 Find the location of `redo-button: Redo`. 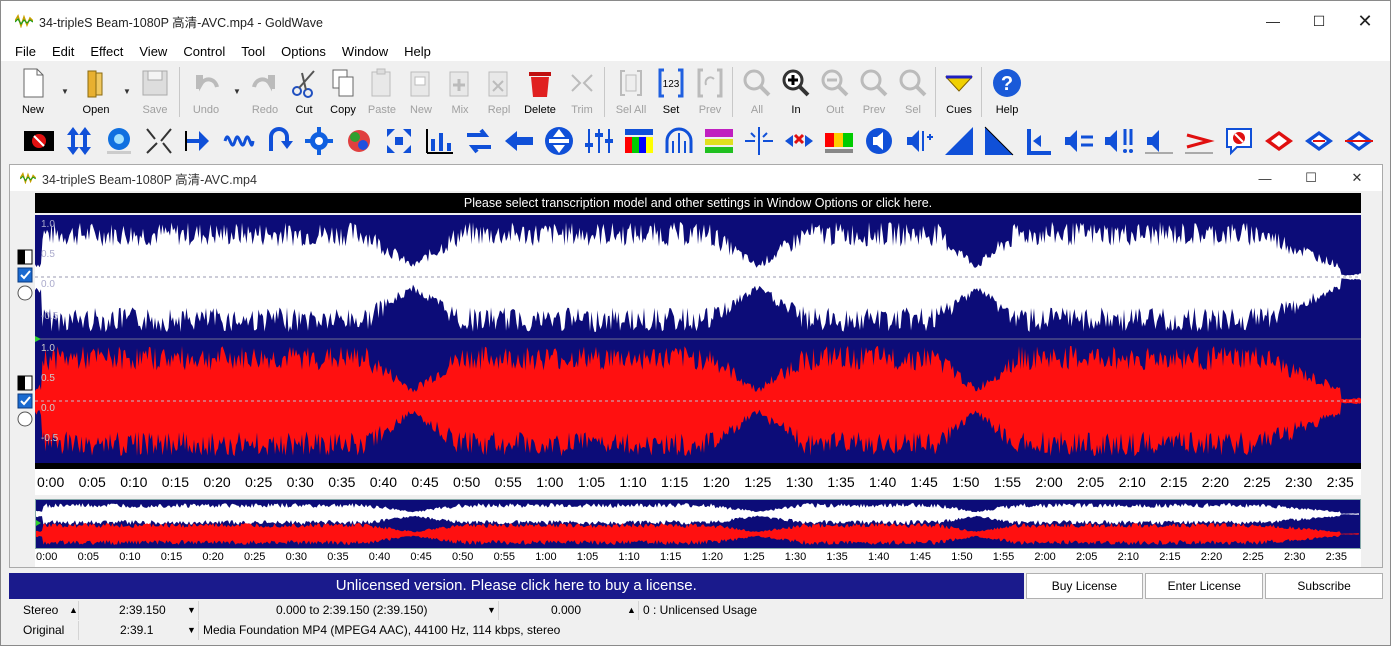

redo-button: Redo is located at coordinates (265, 93).